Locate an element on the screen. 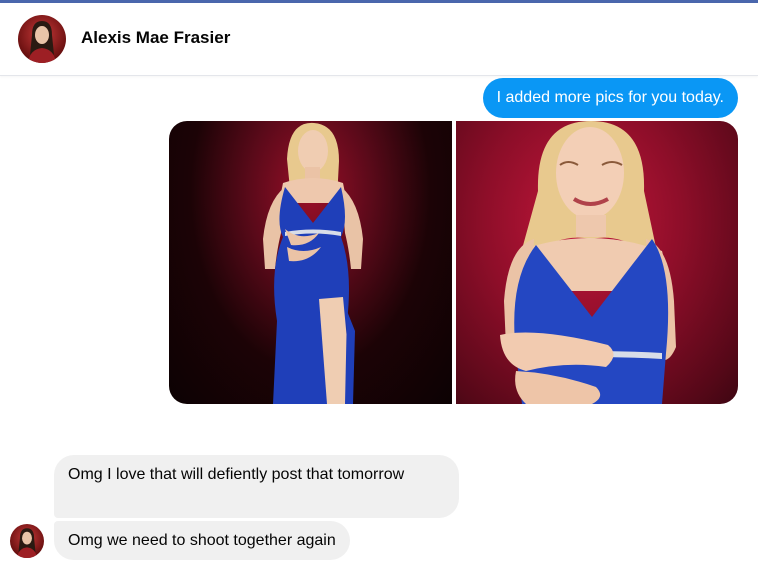 The image size is (758, 579). contact-avatar is located at coordinates (42, 39).